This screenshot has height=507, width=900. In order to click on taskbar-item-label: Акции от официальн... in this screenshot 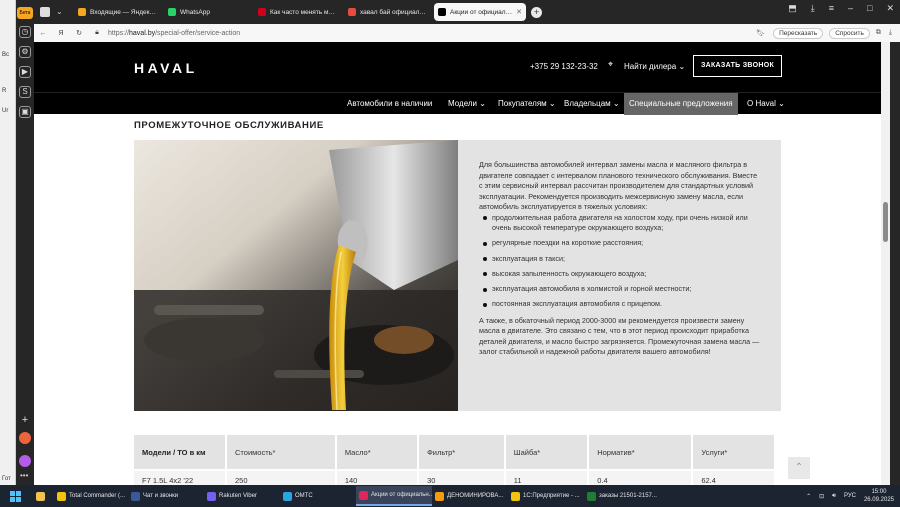, I will do `click(401, 495)`.